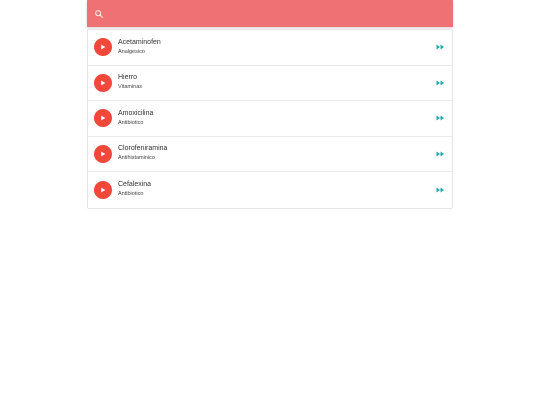 Image resolution: width=540 pixels, height=405 pixels. What do you see at coordinates (136, 113) in the screenshot?
I see `item-name: Amoxicilina` at bounding box center [136, 113].